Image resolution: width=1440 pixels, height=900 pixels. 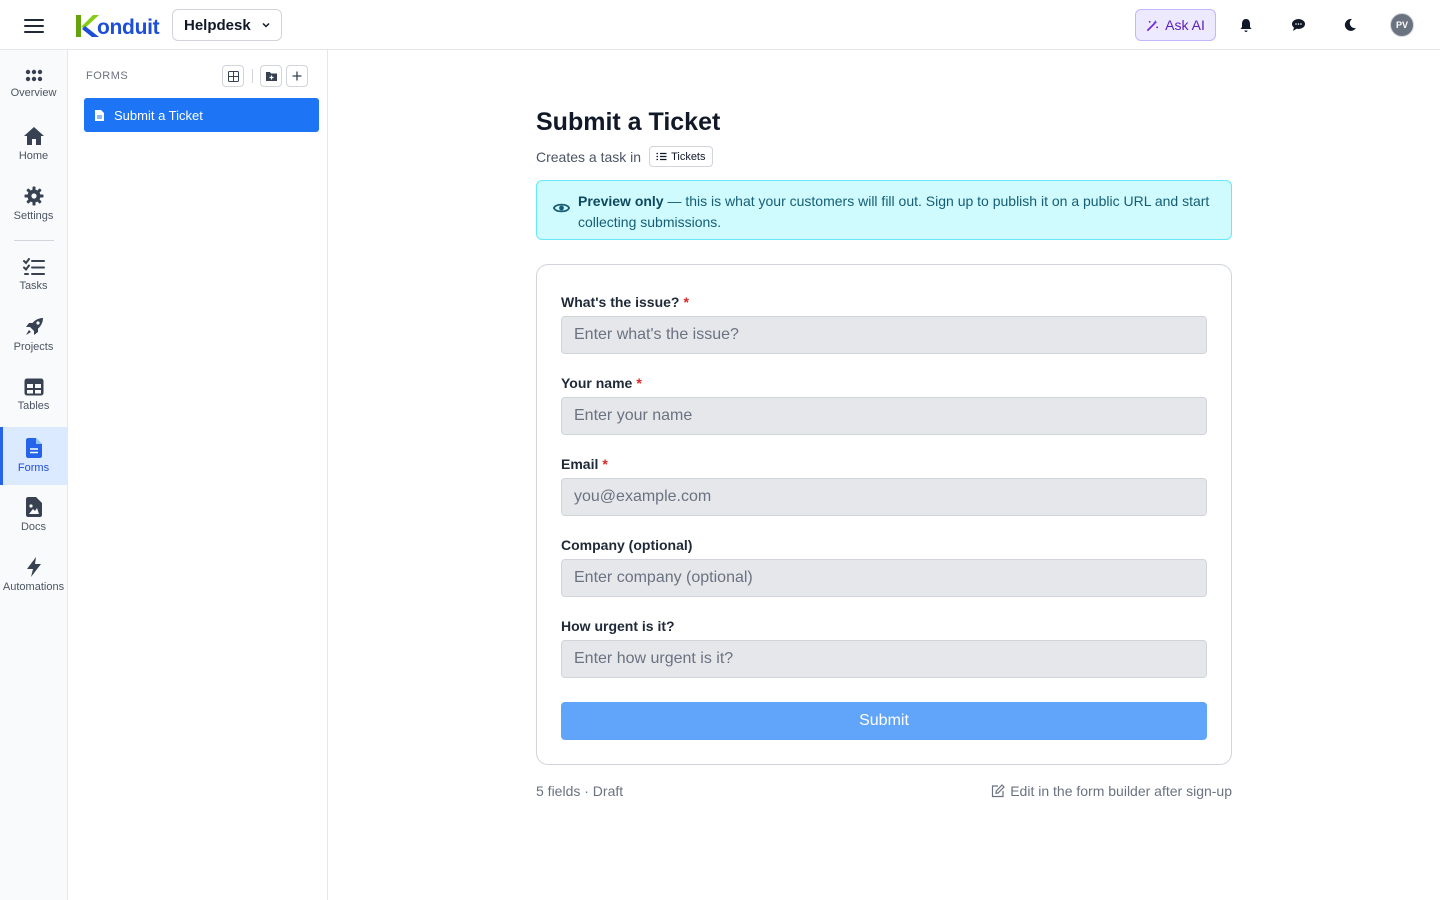 What do you see at coordinates (33, 93) in the screenshot?
I see `nav-label: Overview` at bounding box center [33, 93].